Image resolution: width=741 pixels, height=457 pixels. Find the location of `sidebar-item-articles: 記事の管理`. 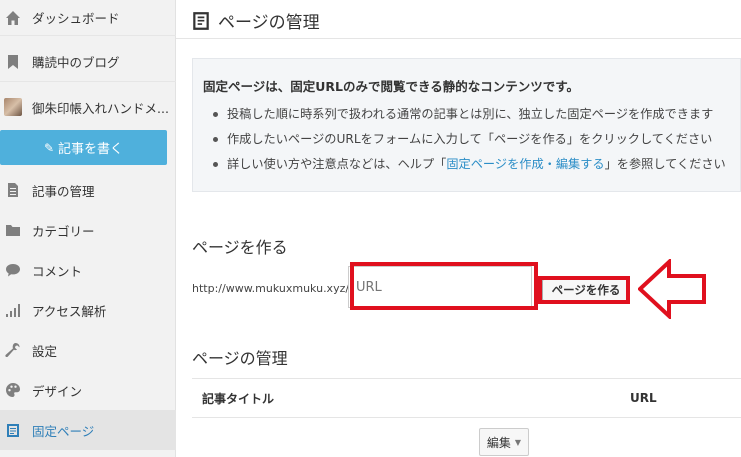

sidebar-item-articles: 記事の管理 is located at coordinates (88, 190).